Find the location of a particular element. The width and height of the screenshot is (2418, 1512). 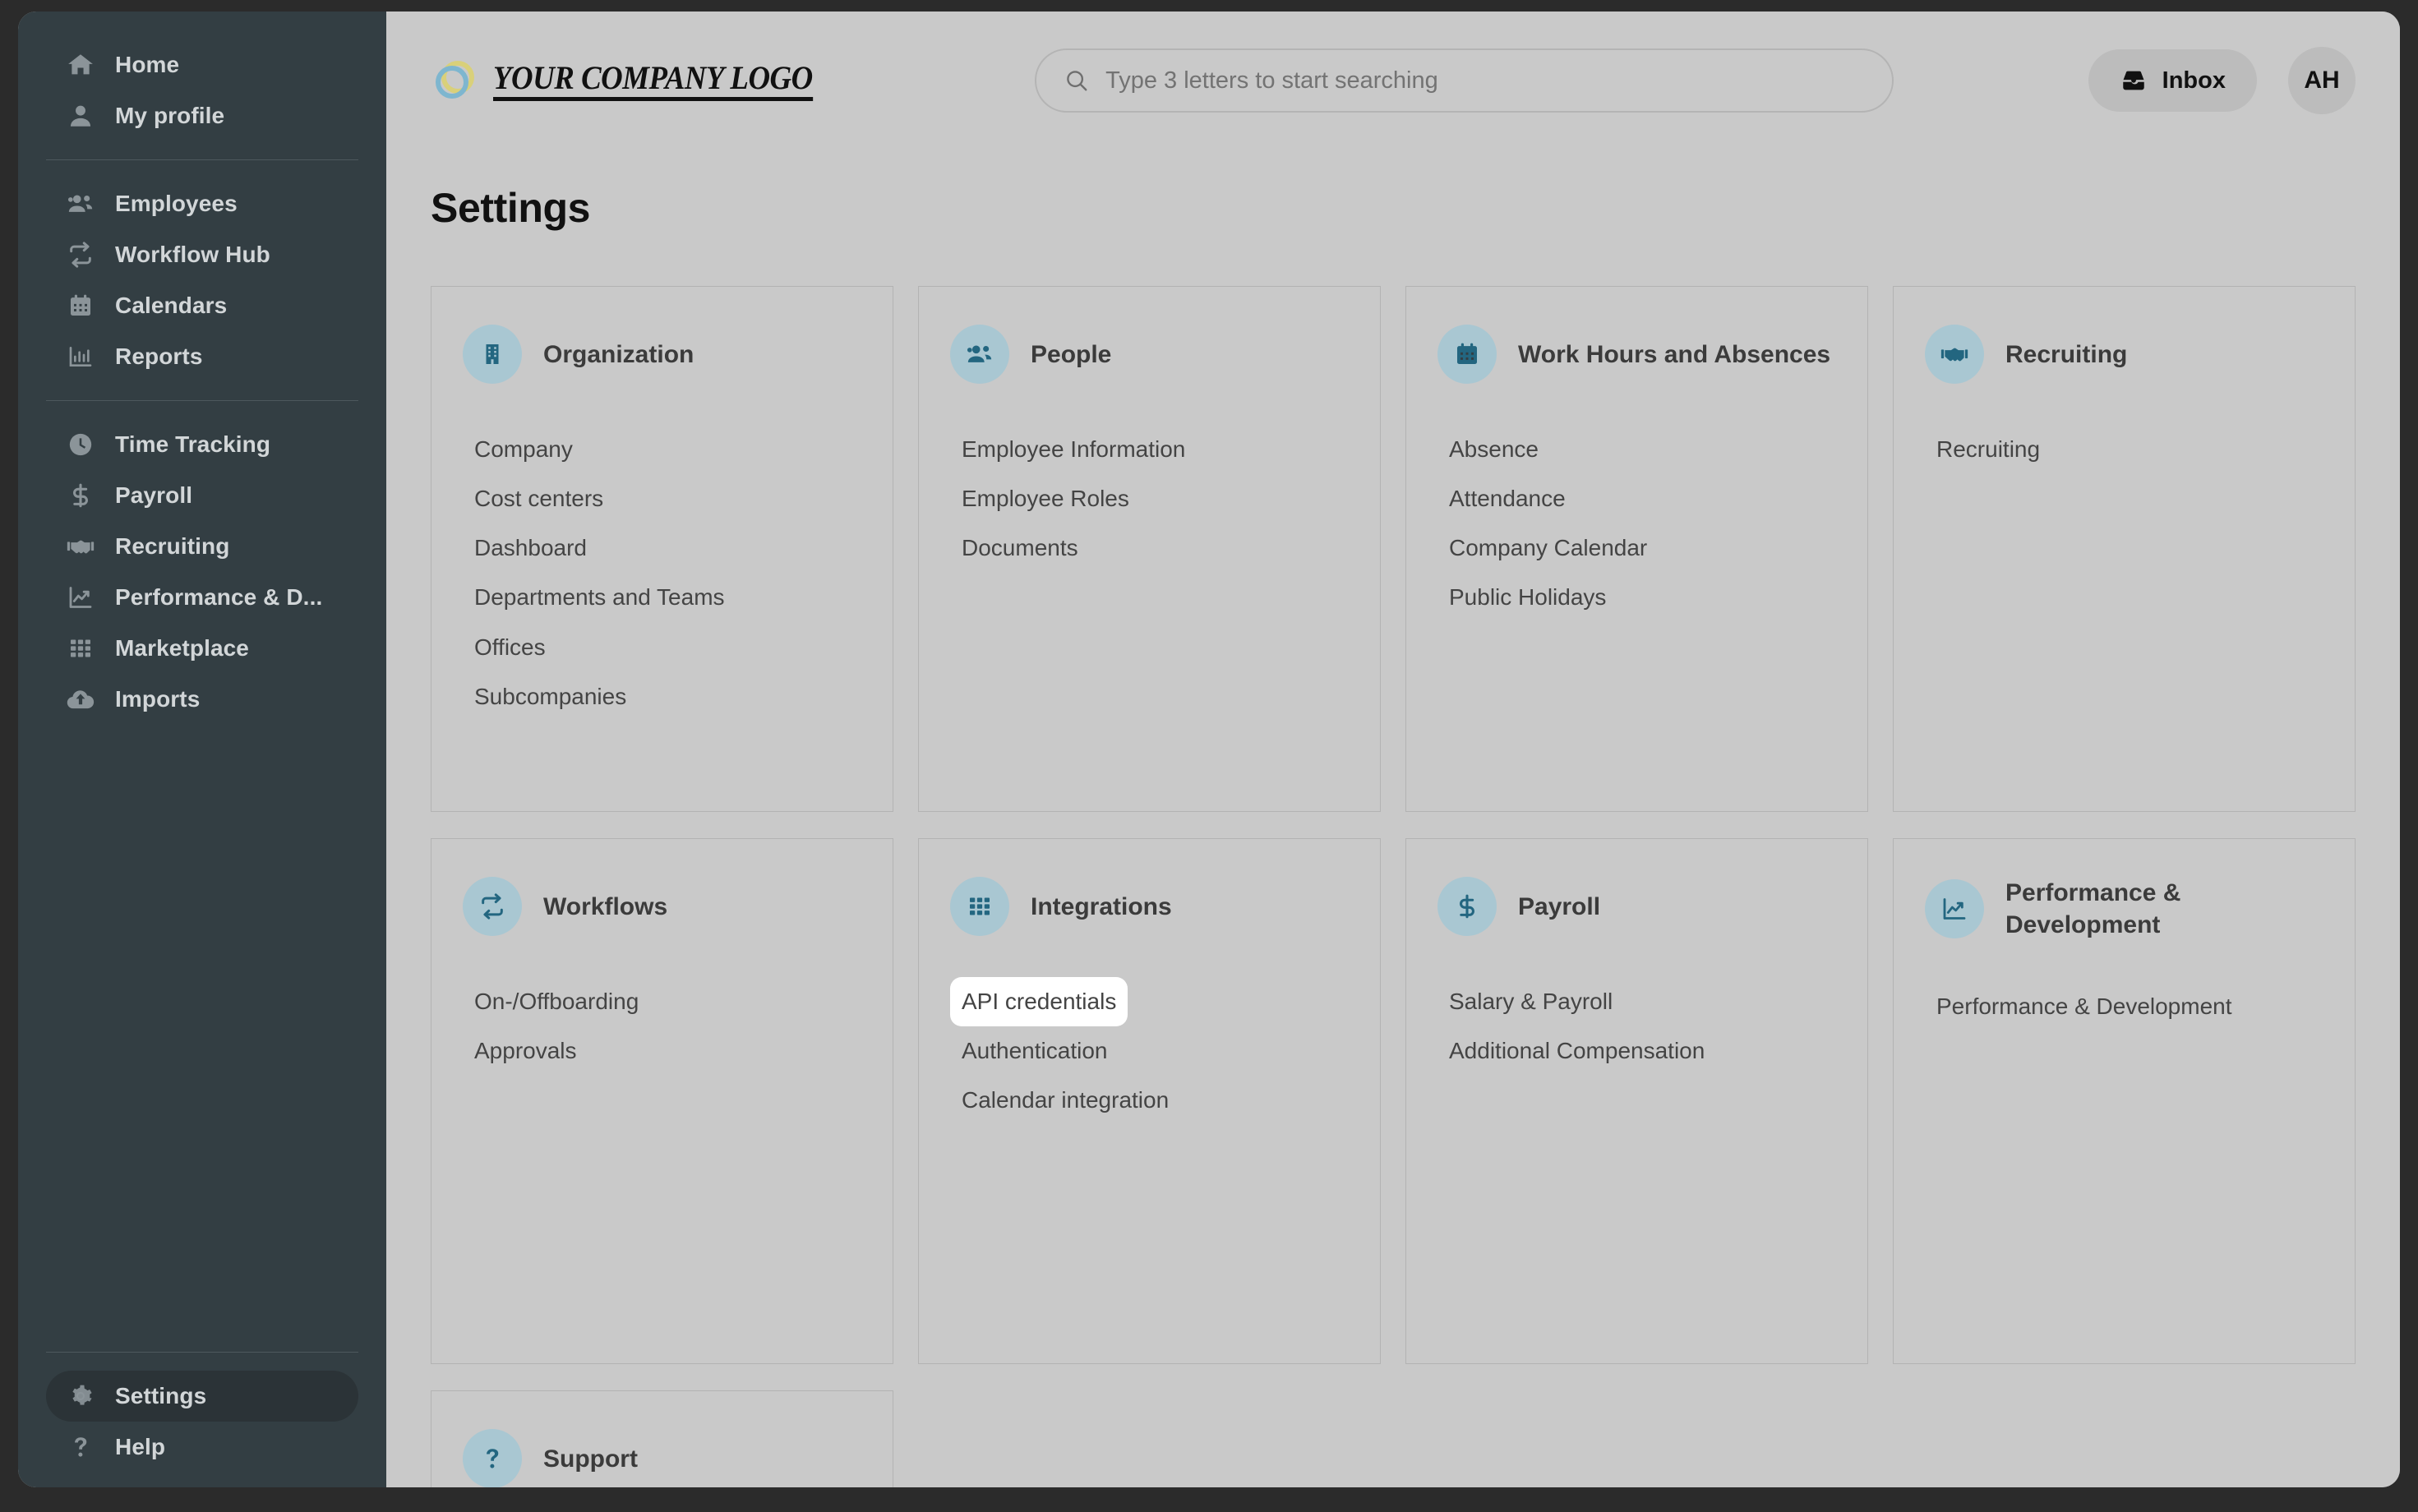

company-logo: YOUR COMPANY LOGO is located at coordinates (636, 80).